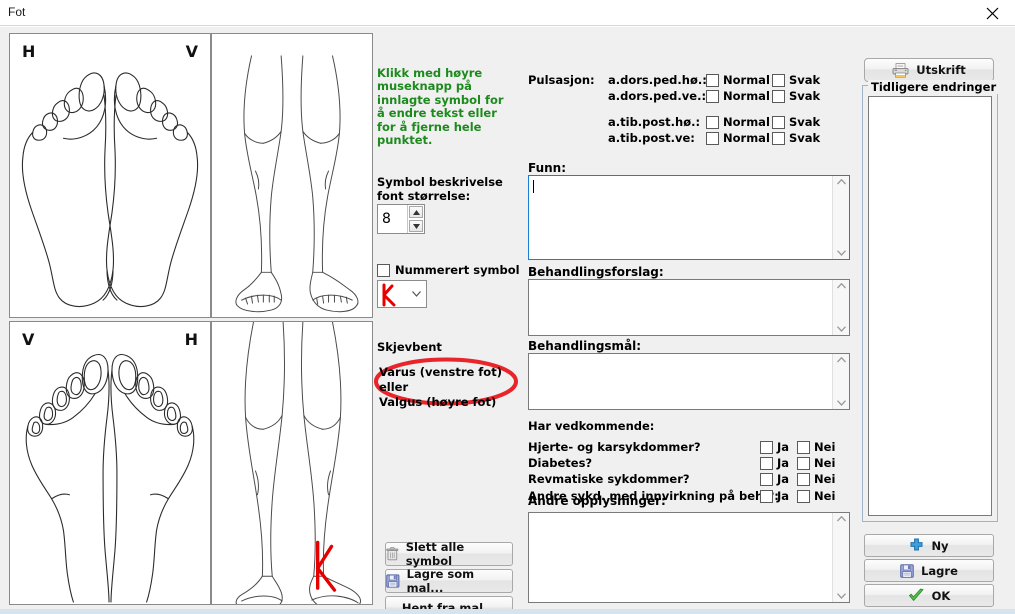 Image resolution: width=1015 pixels, height=614 pixels. What do you see at coordinates (435, 554) in the screenshot?
I see `delete-all-symbols-label: Slett alle symbol` at bounding box center [435, 554].